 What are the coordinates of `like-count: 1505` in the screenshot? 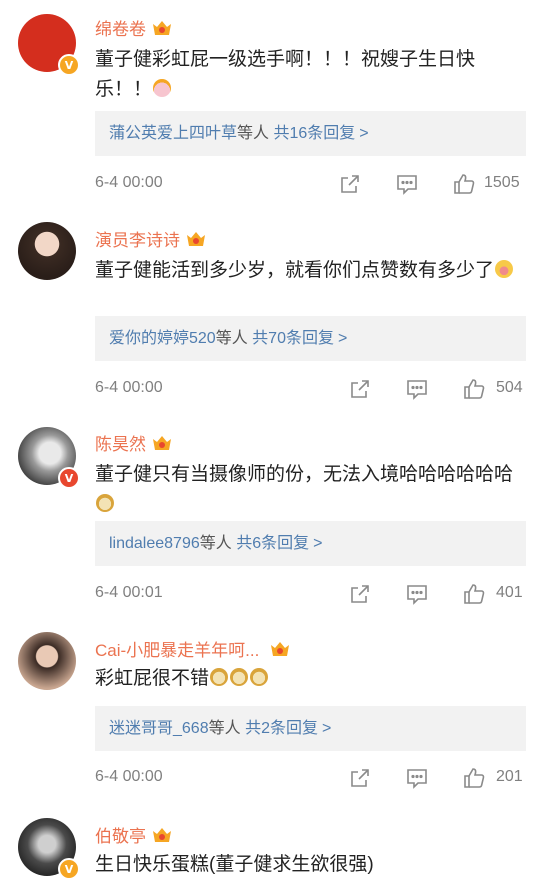 It's located at (502, 182).